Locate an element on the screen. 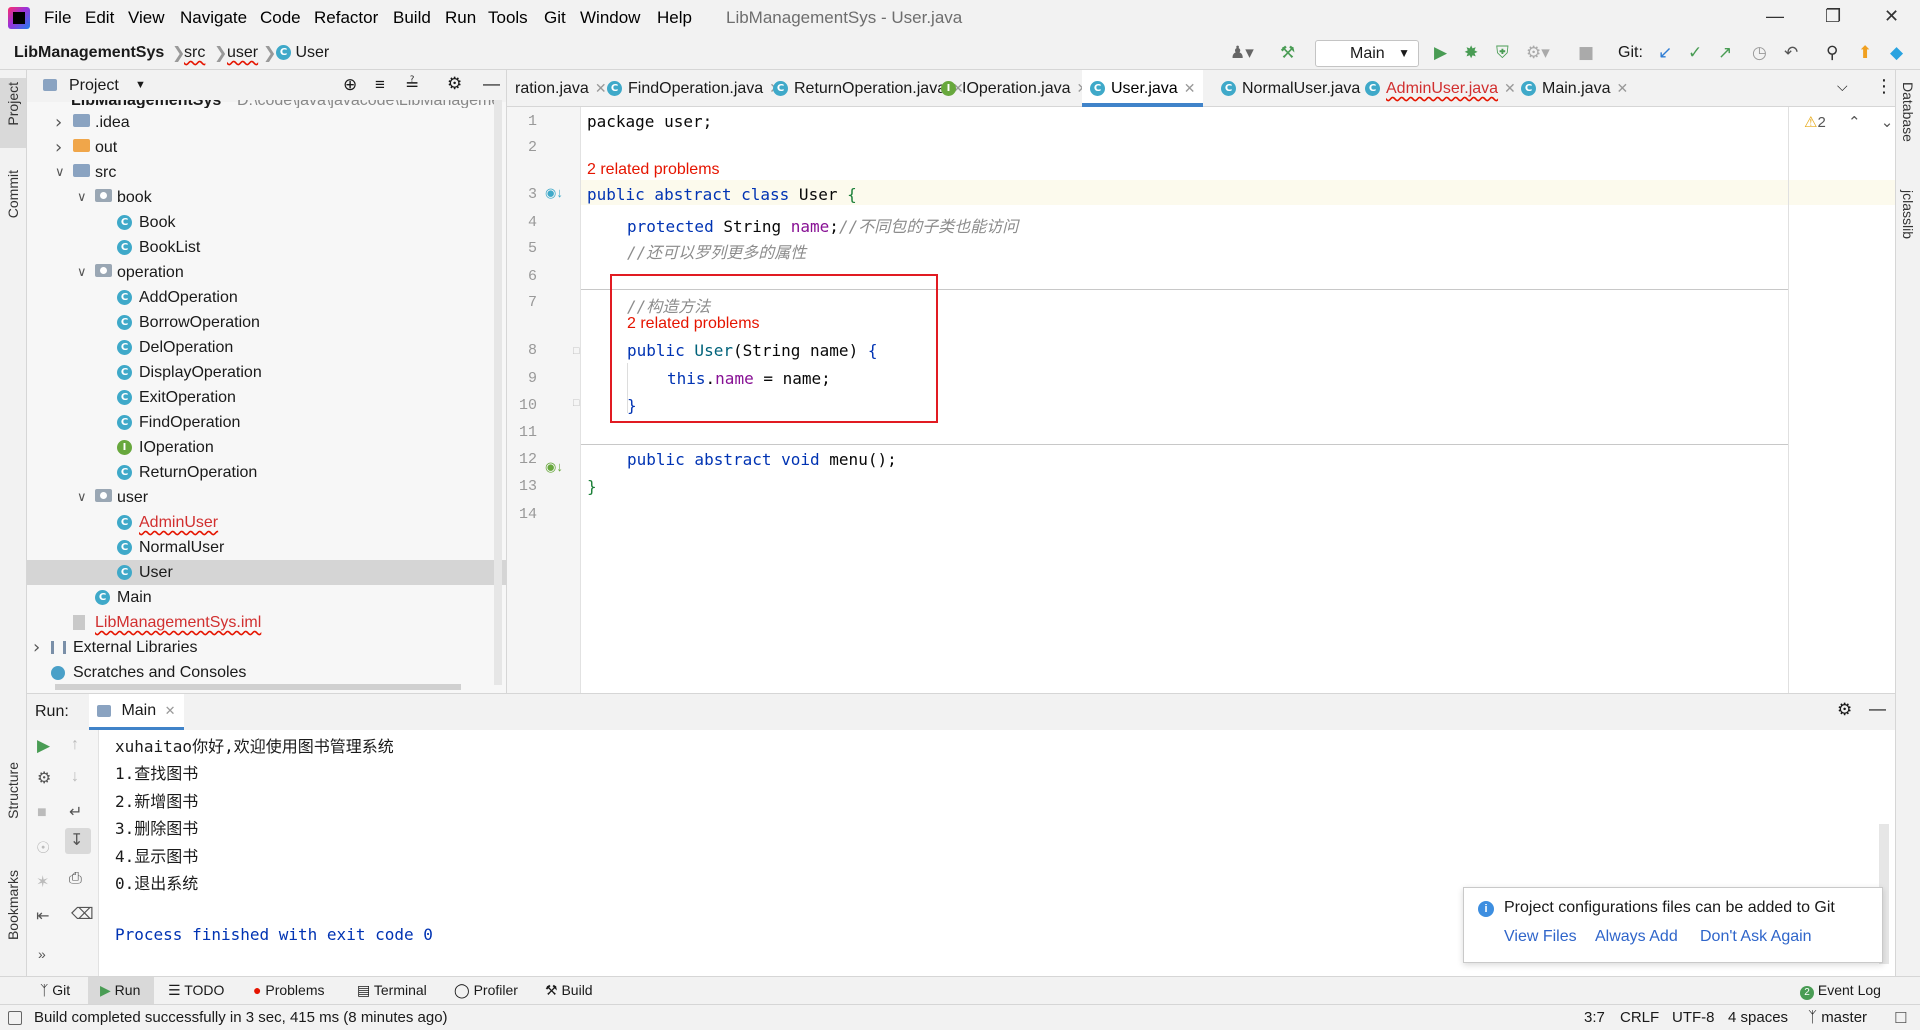 This screenshot has height=1030, width=1920. debug-icon: ✸ is located at coordinates (1471, 53).